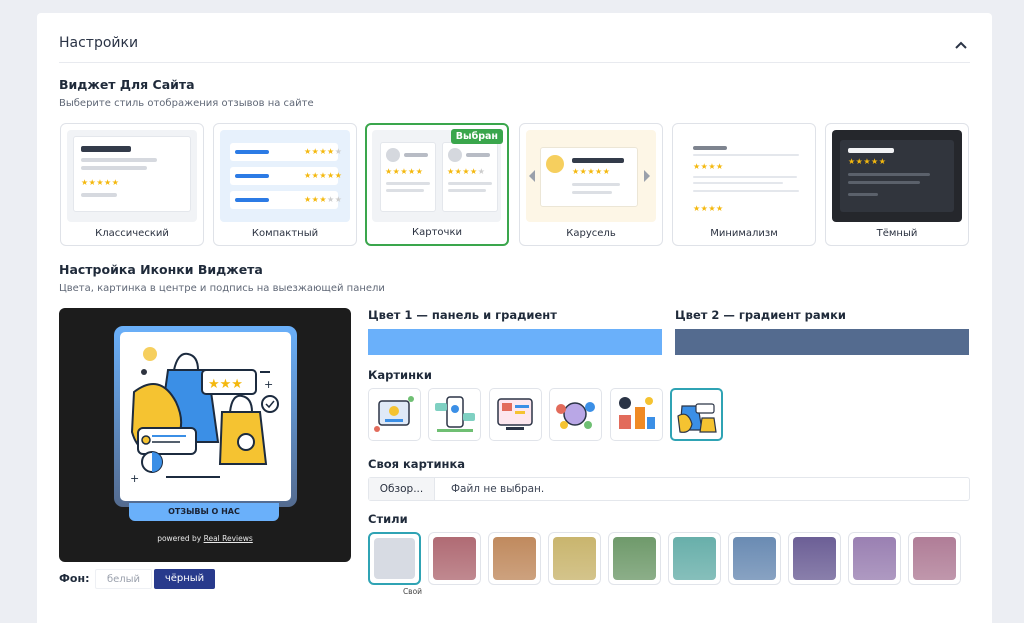 The image size is (1024, 623). Describe the element at coordinates (412, 591) in the screenshot. I see `custom-style-caption: Свой` at that location.